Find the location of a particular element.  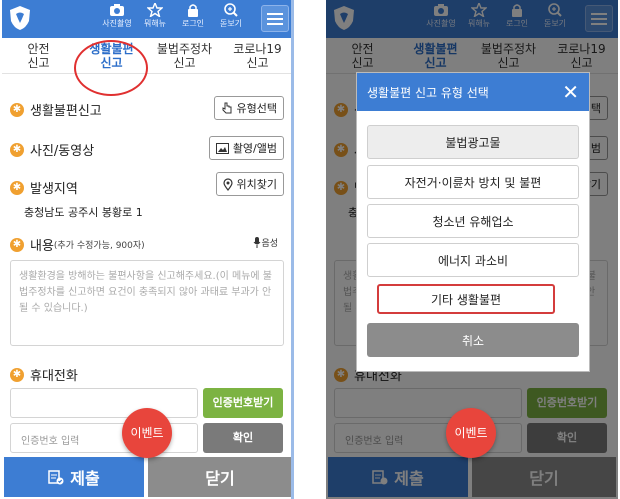

camera-icon is located at coordinates (117, 10).